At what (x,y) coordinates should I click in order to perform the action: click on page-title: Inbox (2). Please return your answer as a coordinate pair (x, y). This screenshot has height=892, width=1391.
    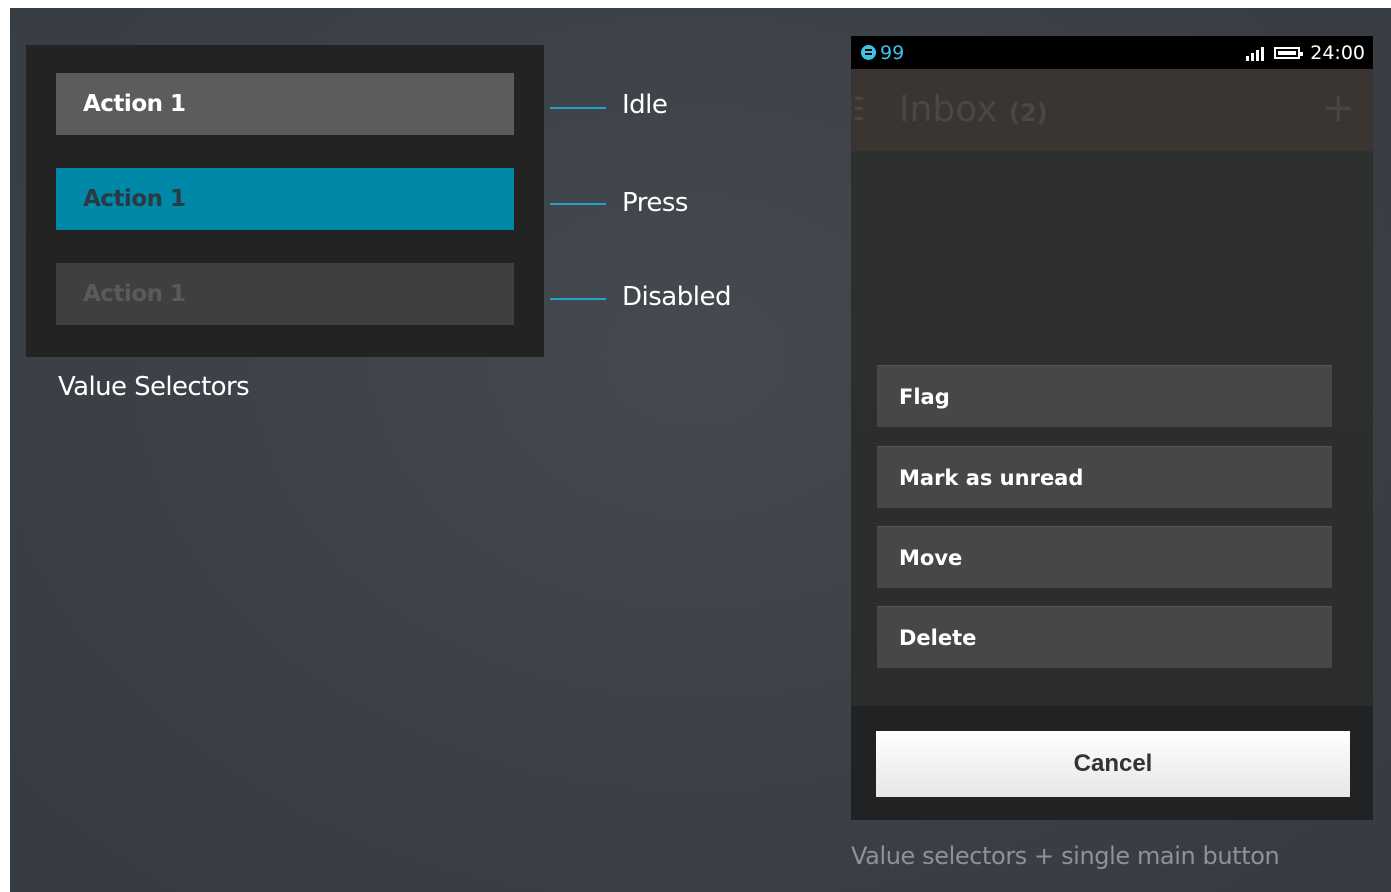
    Looking at the image, I should click on (973, 109).